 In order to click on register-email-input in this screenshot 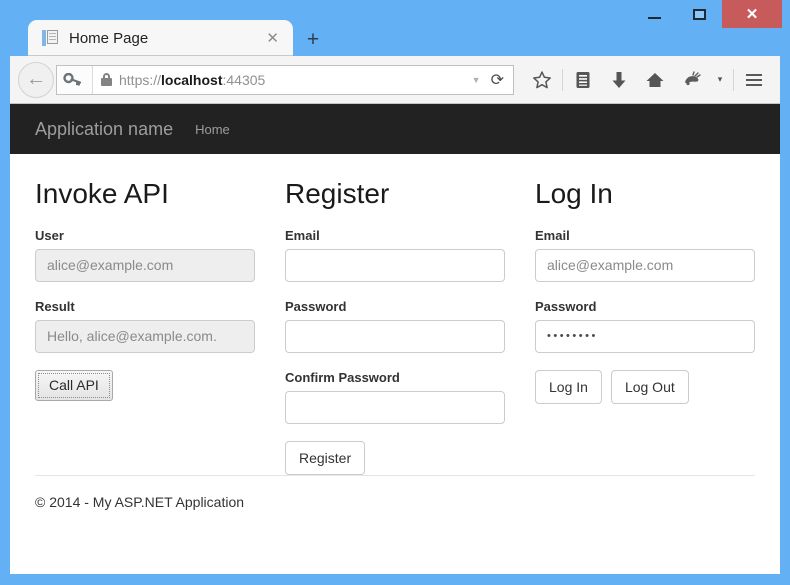, I will do `click(395, 265)`.